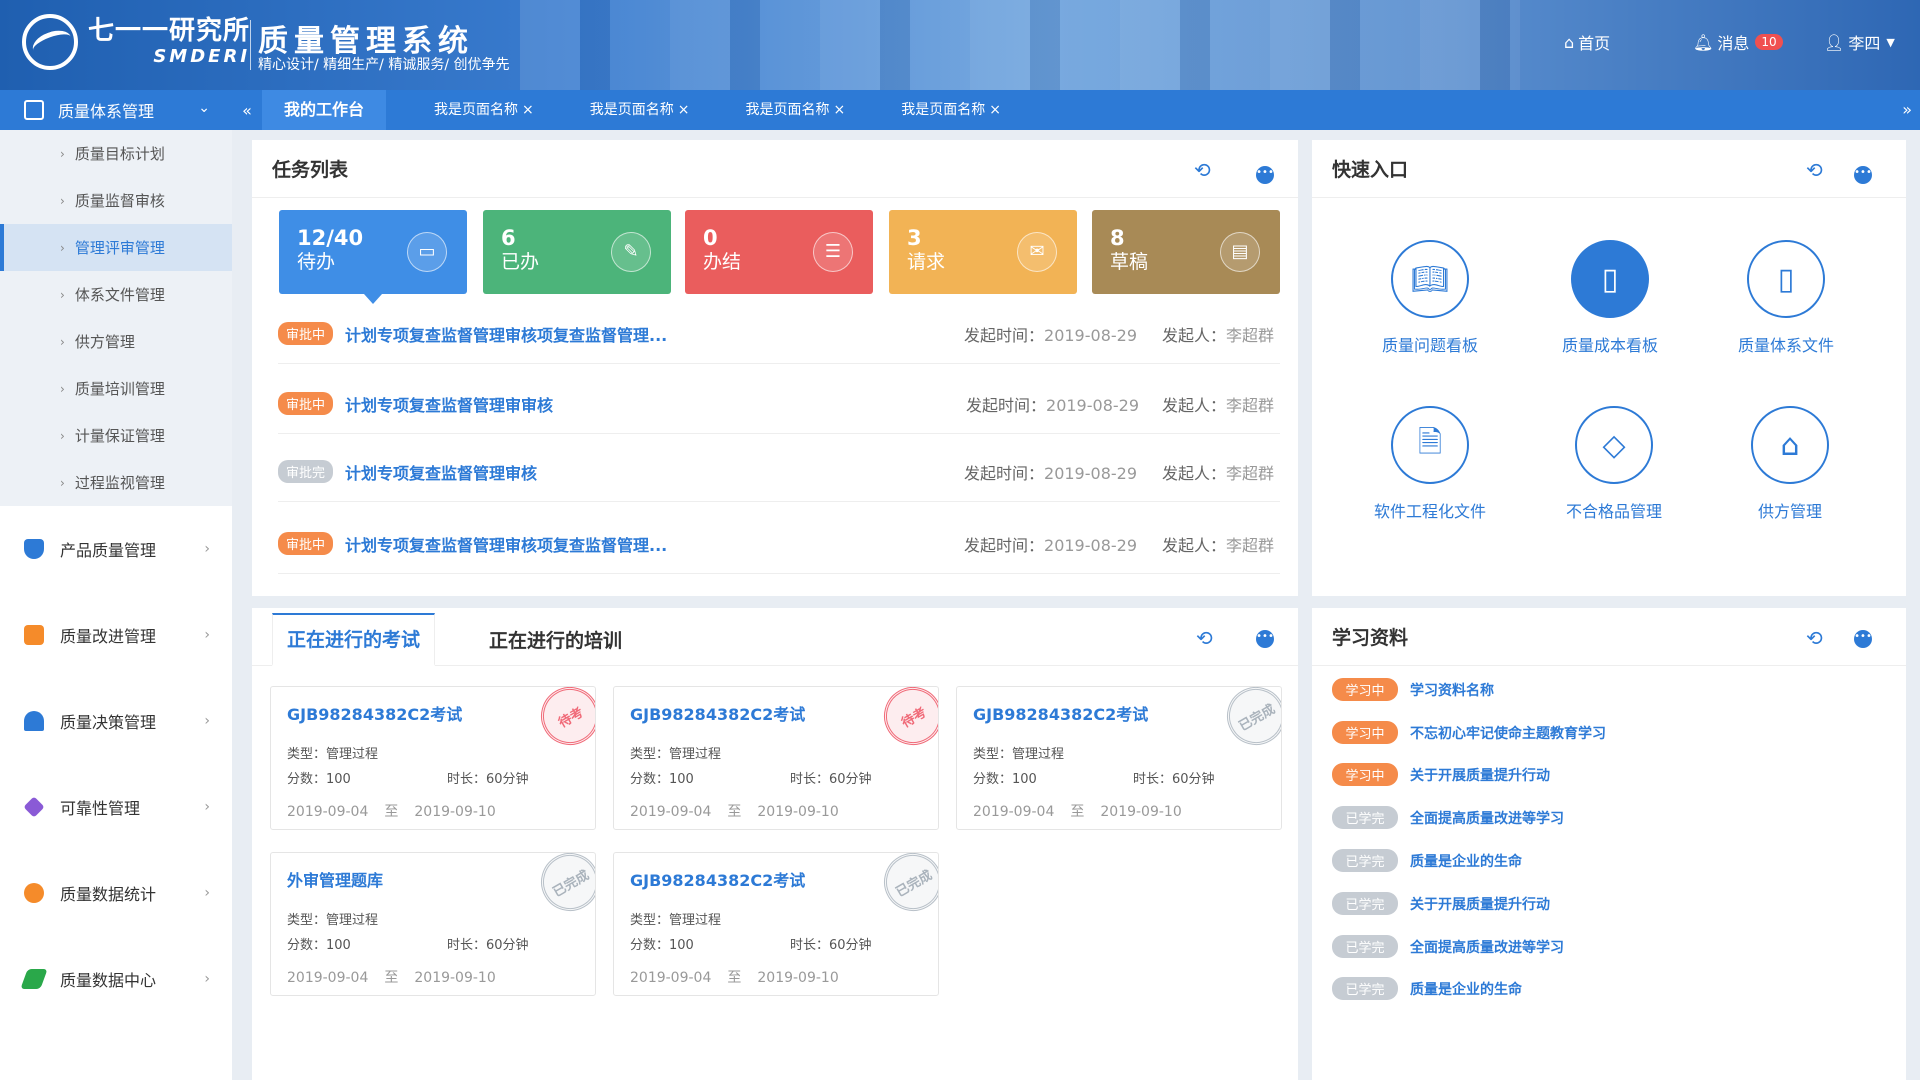  Describe the element at coordinates (433, 977) in the screenshot. I see `exam-dates: 2019-09-04 至 2019-09-10` at that location.